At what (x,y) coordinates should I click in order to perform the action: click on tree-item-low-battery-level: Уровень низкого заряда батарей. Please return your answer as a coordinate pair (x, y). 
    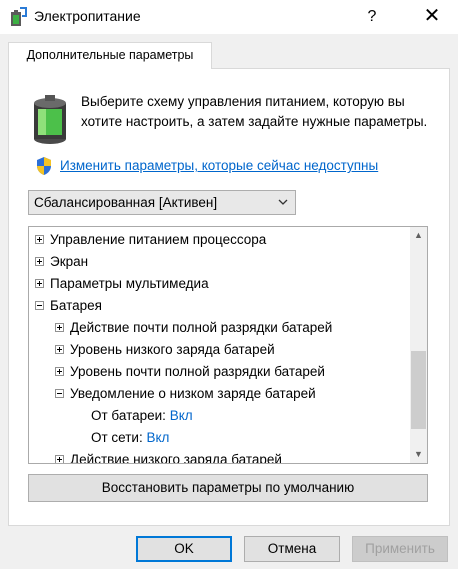
    Looking at the image, I should click on (165, 350).